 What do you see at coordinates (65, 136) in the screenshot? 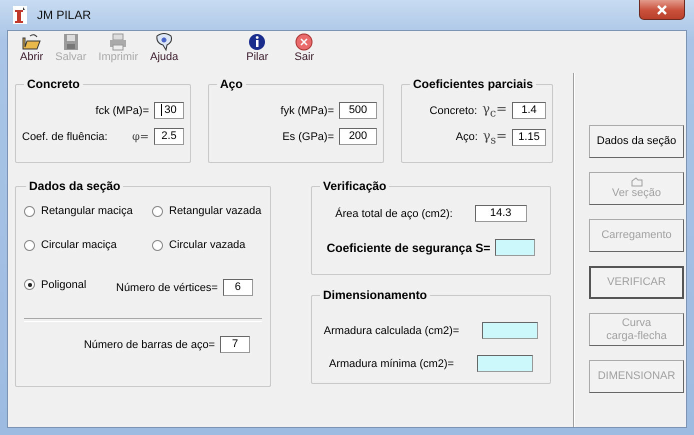
I see `field-label: Coef. de fluência:` at bounding box center [65, 136].